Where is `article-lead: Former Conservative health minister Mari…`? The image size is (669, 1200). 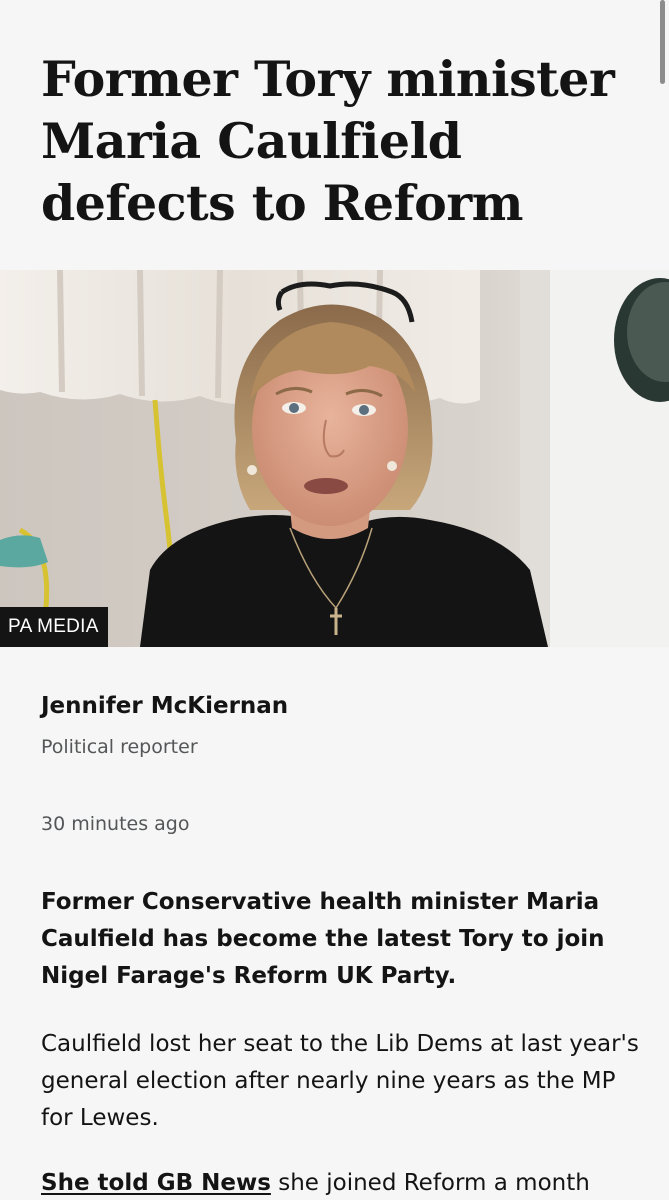 article-lead: Former Conservative health minister Mari… is located at coordinates (323, 939).